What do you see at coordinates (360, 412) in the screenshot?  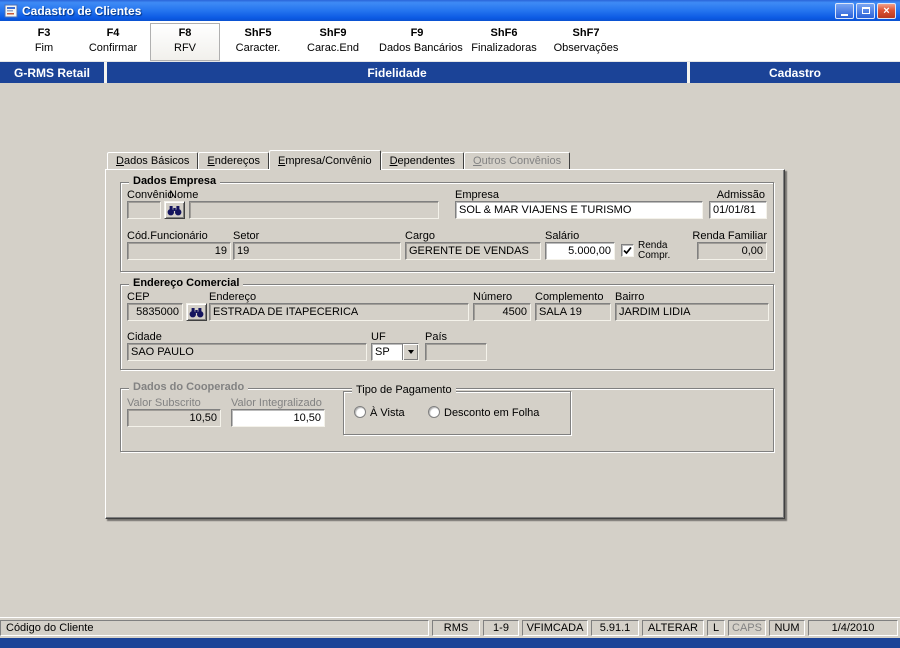 I see `avista-radio` at bounding box center [360, 412].